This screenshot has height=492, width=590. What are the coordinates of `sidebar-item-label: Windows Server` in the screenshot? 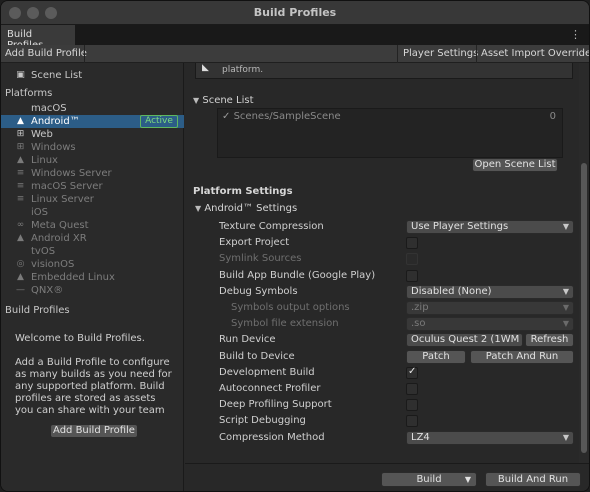 It's located at (71, 173).